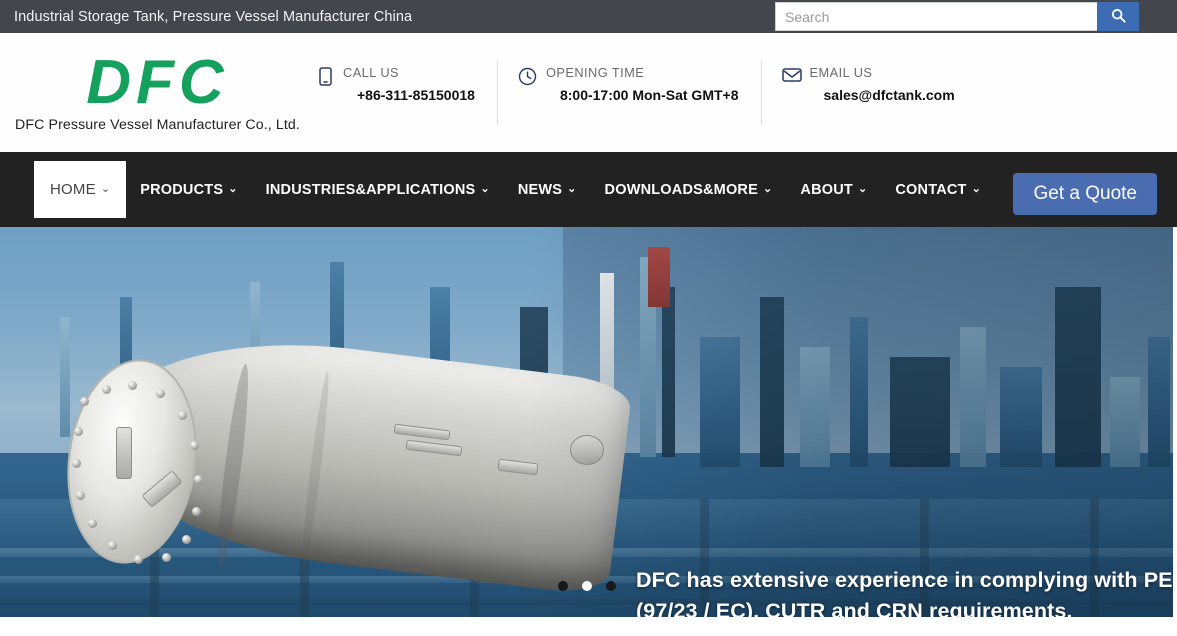 This screenshot has width=1177, height=636. Describe the element at coordinates (1175, 427) in the screenshot. I see `page-right-edge` at that location.